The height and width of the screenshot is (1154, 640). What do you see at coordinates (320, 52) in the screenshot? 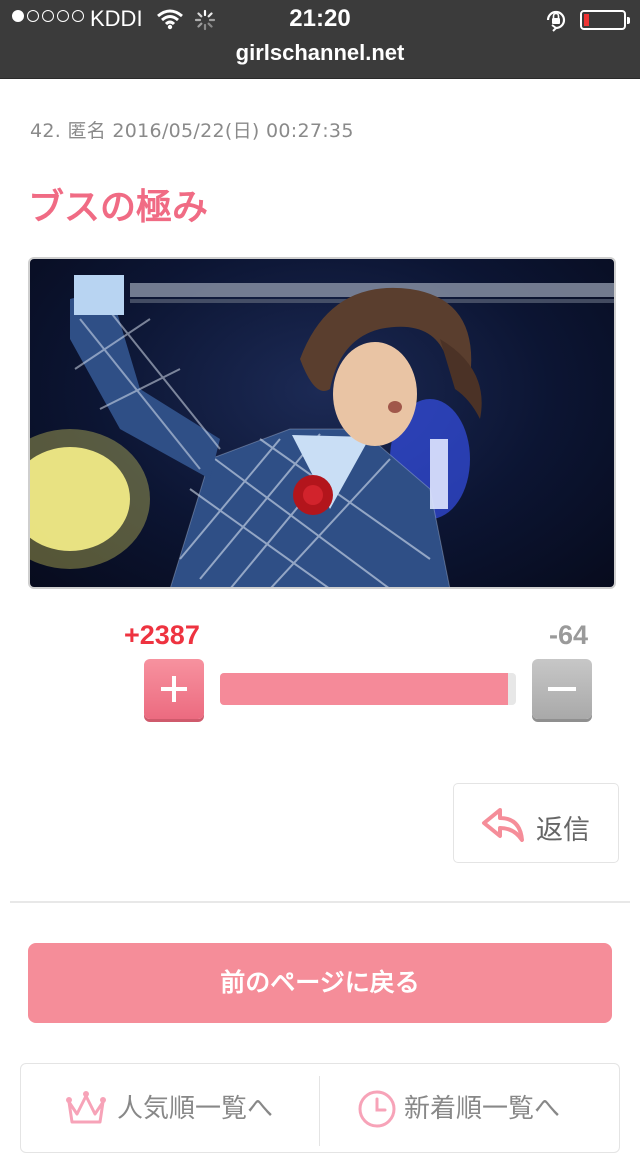
I see `url-domain: girlschannel.net` at bounding box center [320, 52].